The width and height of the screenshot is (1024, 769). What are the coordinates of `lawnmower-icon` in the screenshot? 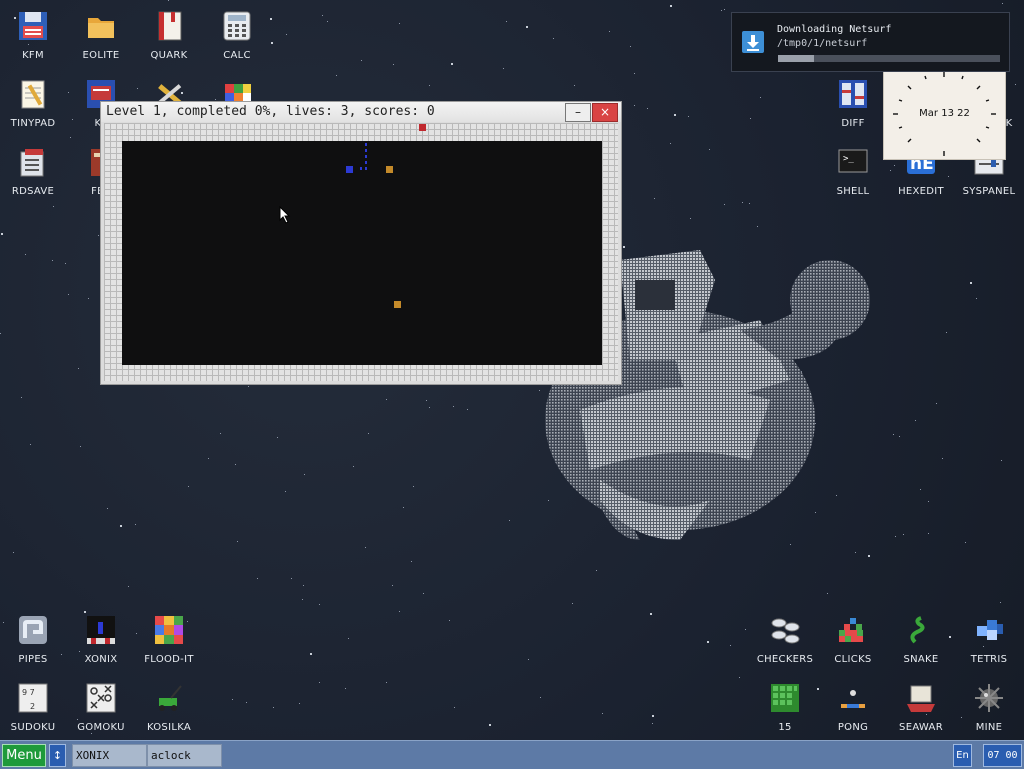 It's located at (169, 698).